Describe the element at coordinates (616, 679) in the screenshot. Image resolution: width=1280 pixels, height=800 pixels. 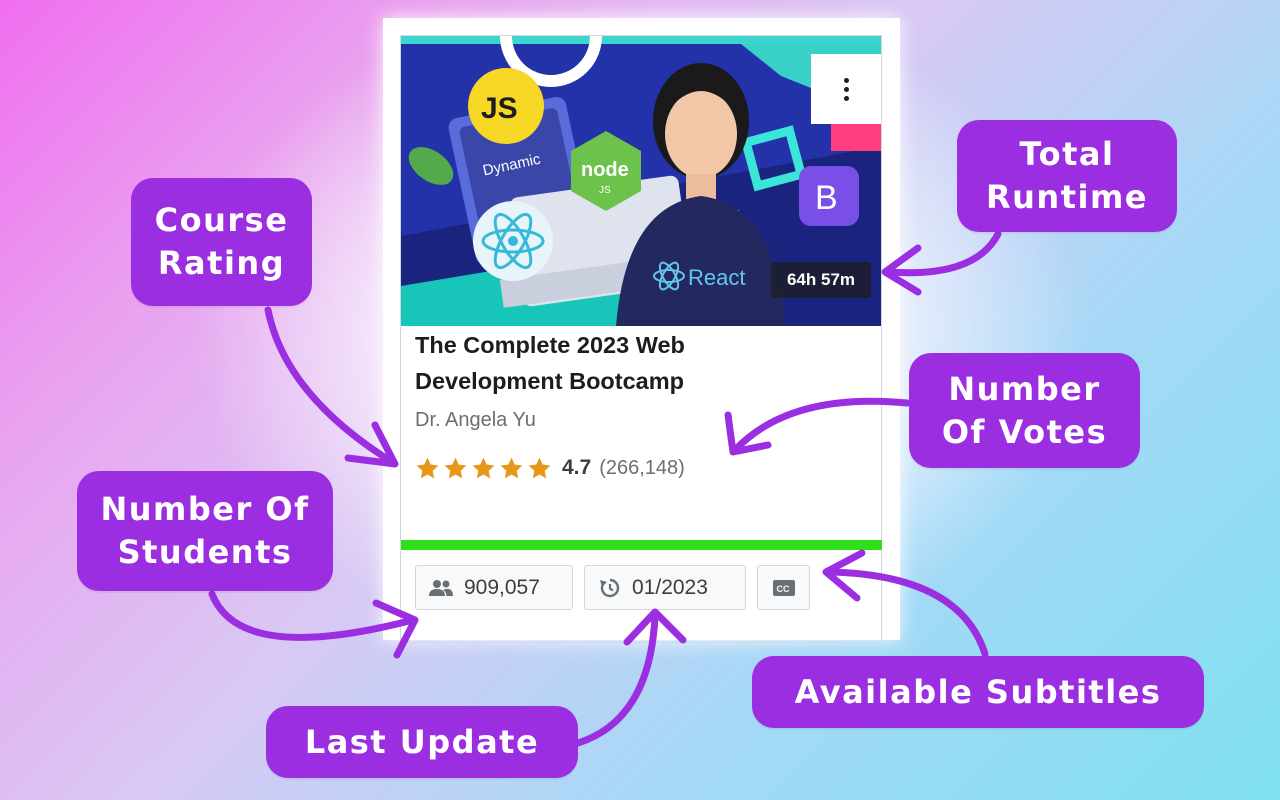
I see `update-arrow` at that location.